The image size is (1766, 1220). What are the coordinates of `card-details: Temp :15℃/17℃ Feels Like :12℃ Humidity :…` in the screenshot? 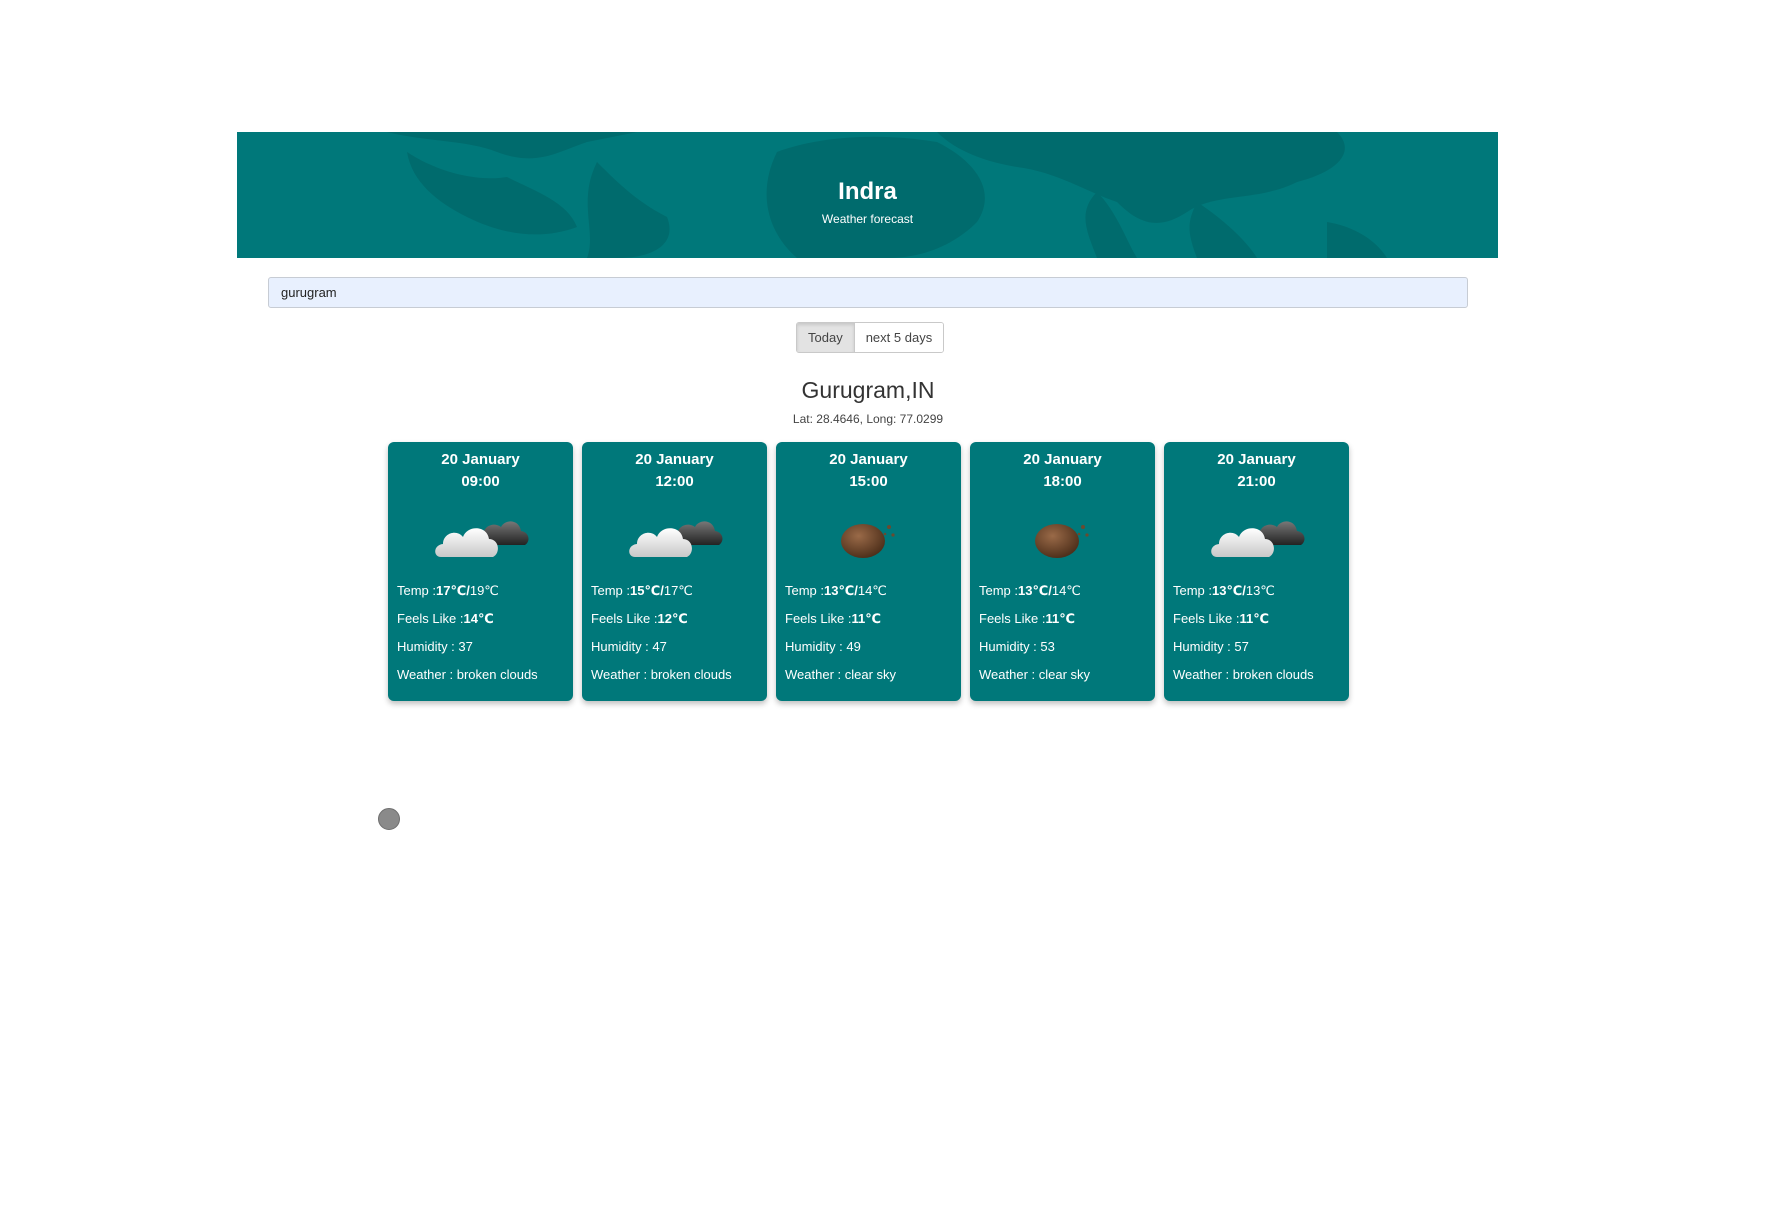 It's located at (674, 633).